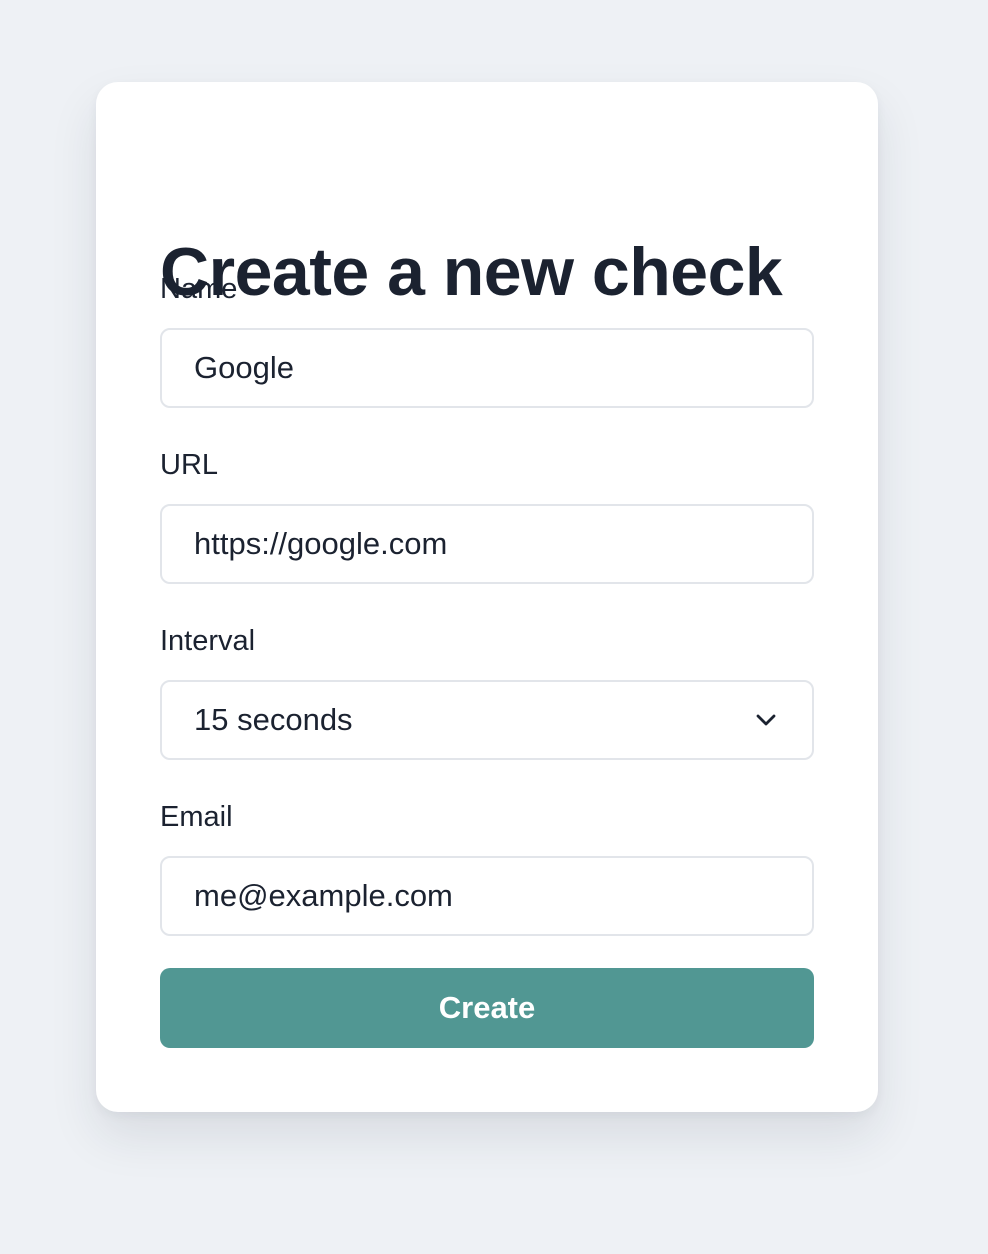 The height and width of the screenshot is (1254, 988). I want to click on email-input, so click(487, 896).